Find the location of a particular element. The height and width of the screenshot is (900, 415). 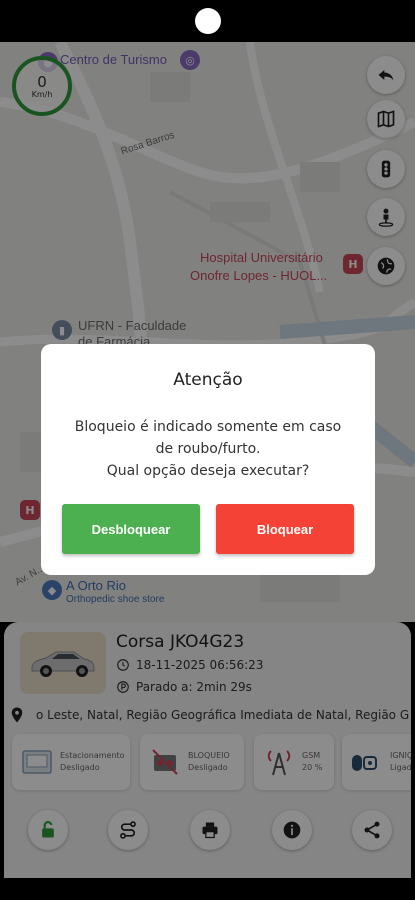

camera-cutout is located at coordinates (208, 21).